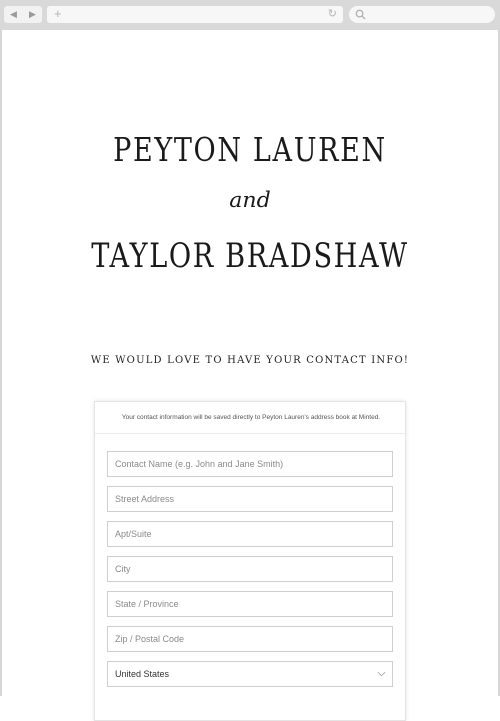 This screenshot has height=721, width=500. I want to click on nav-buttons: ◀ ▶, so click(23, 14).